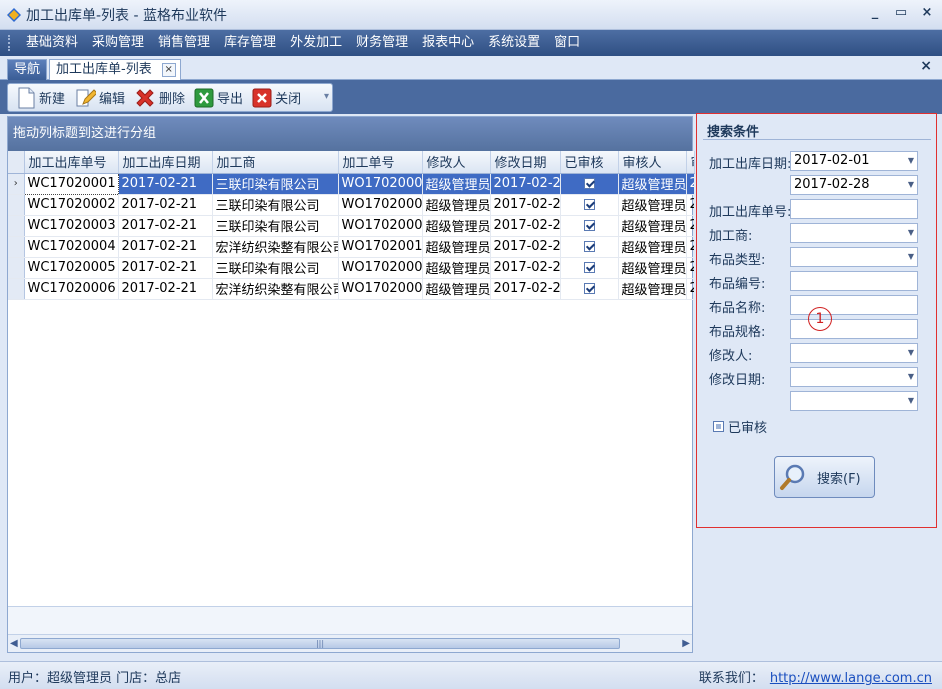 The height and width of the screenshot is (689, 942). Describe the element at coordinates (686, 643) in the screenshot. I see `scroll-right-icon: ▶` at that location.